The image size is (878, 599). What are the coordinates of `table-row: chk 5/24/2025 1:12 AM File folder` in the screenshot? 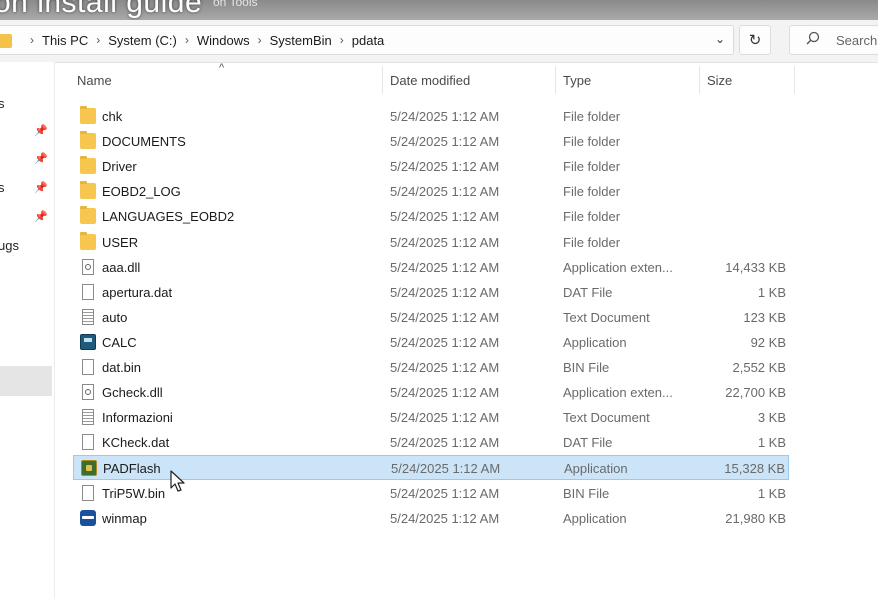 It's located at (431, 116).